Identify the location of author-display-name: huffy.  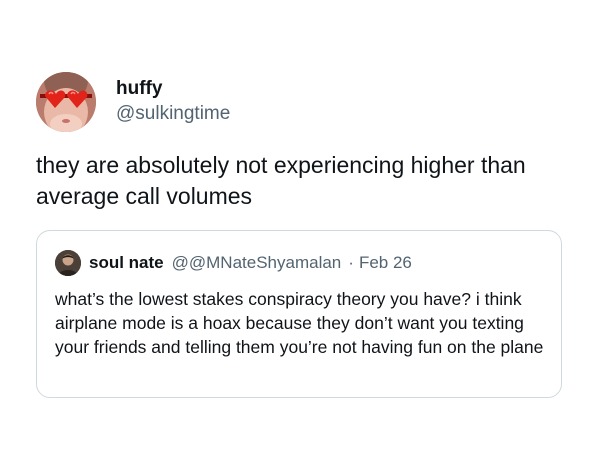
(173, 89).